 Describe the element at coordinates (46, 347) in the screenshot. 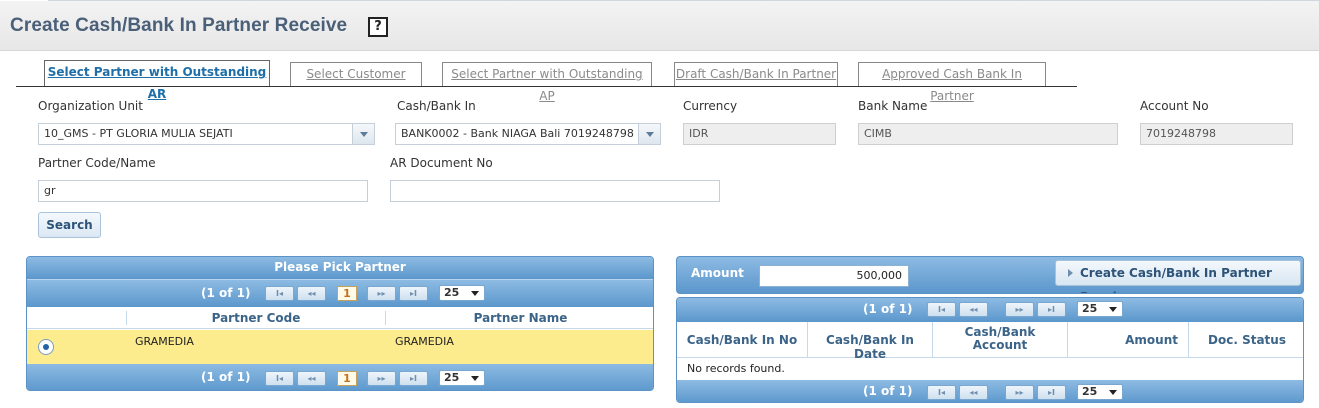

I see `row-radio` at that location.